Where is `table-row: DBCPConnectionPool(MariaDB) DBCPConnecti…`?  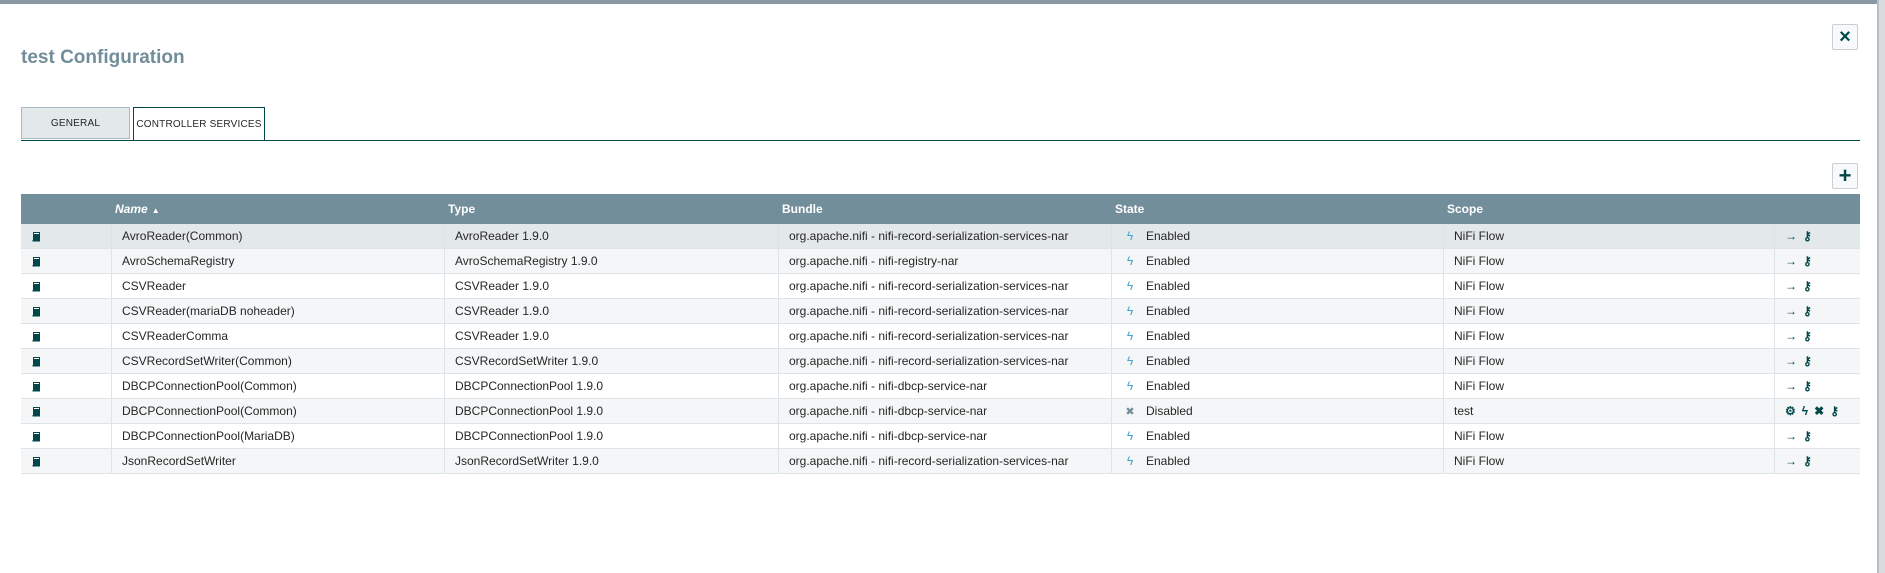
table-row: DBCPConnectionPool(MariaDB) DBCPConnecti… is located at coordinates (940, 436).